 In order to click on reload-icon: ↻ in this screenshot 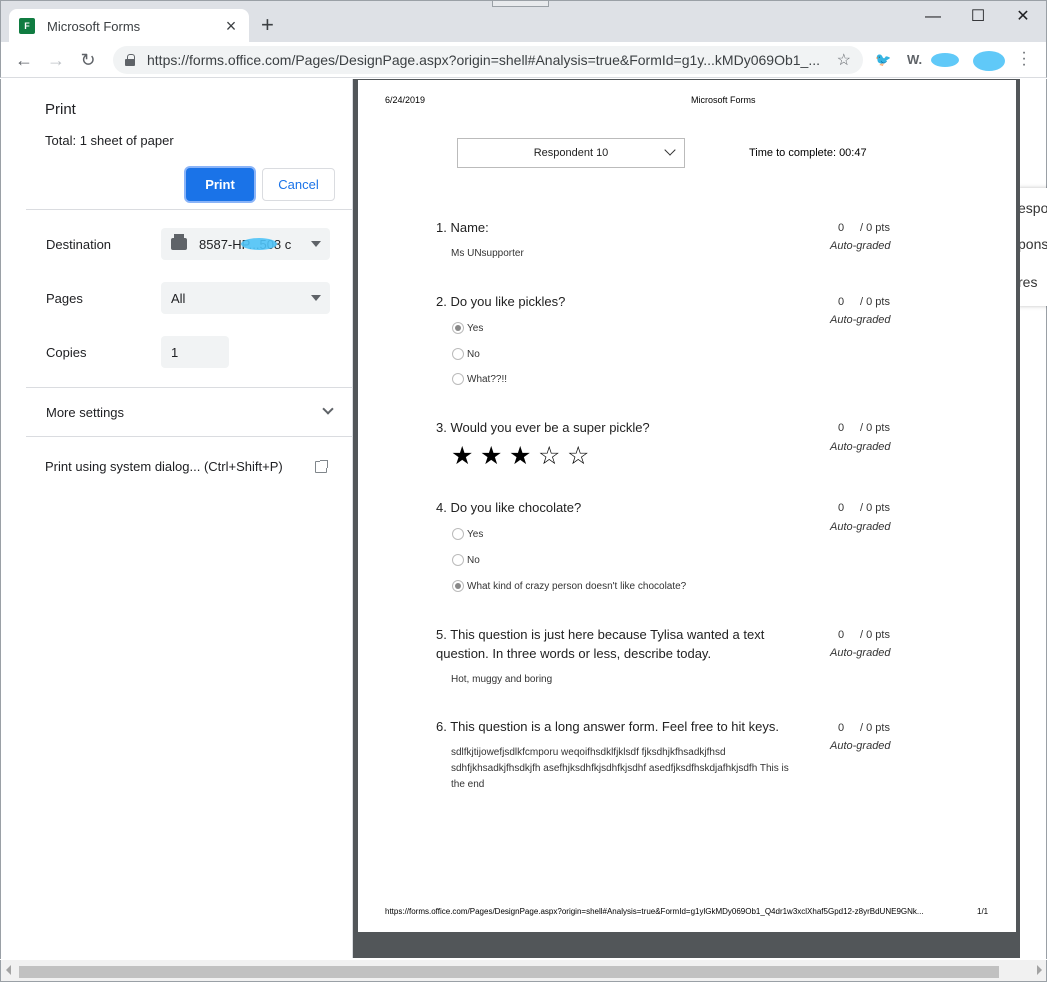, I will do `click(88, 60)`.